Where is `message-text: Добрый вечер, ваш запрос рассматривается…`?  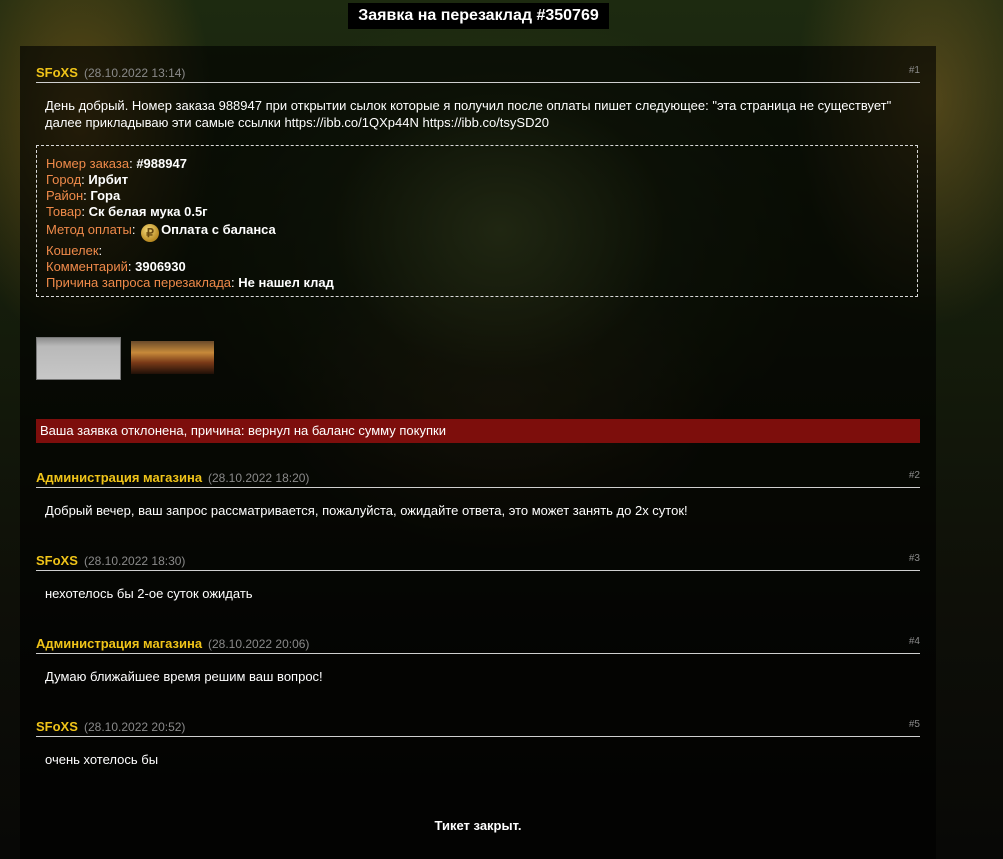
message-text: Добрый вечер, ваш запрос рассматривается… is located at coordinates (366, 510).